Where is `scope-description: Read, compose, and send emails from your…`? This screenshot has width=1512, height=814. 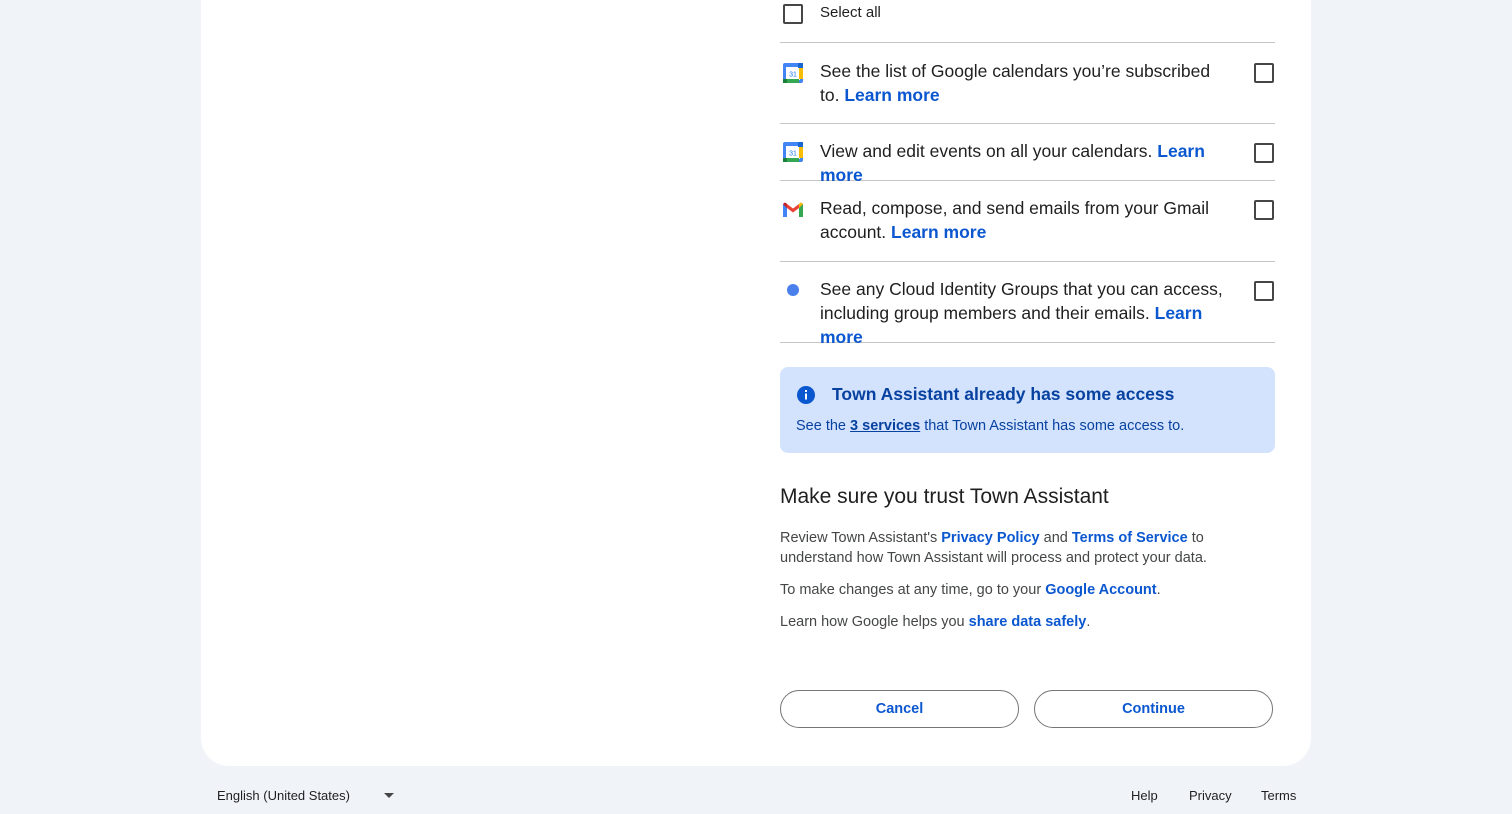 scope-description: Read, compose, and send emails from your… is located at coordinates (1015, 220).